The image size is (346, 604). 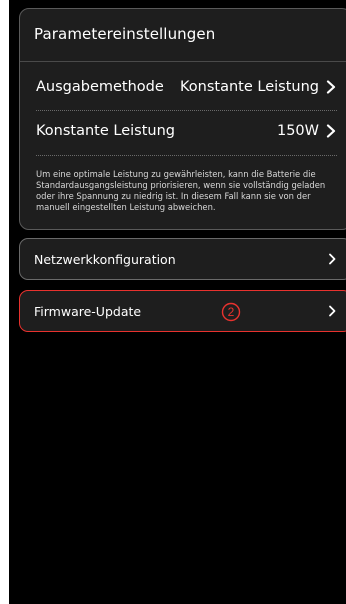 I want to click on firmware-update-label: Firmware-Update, so click(x=88, y=311).